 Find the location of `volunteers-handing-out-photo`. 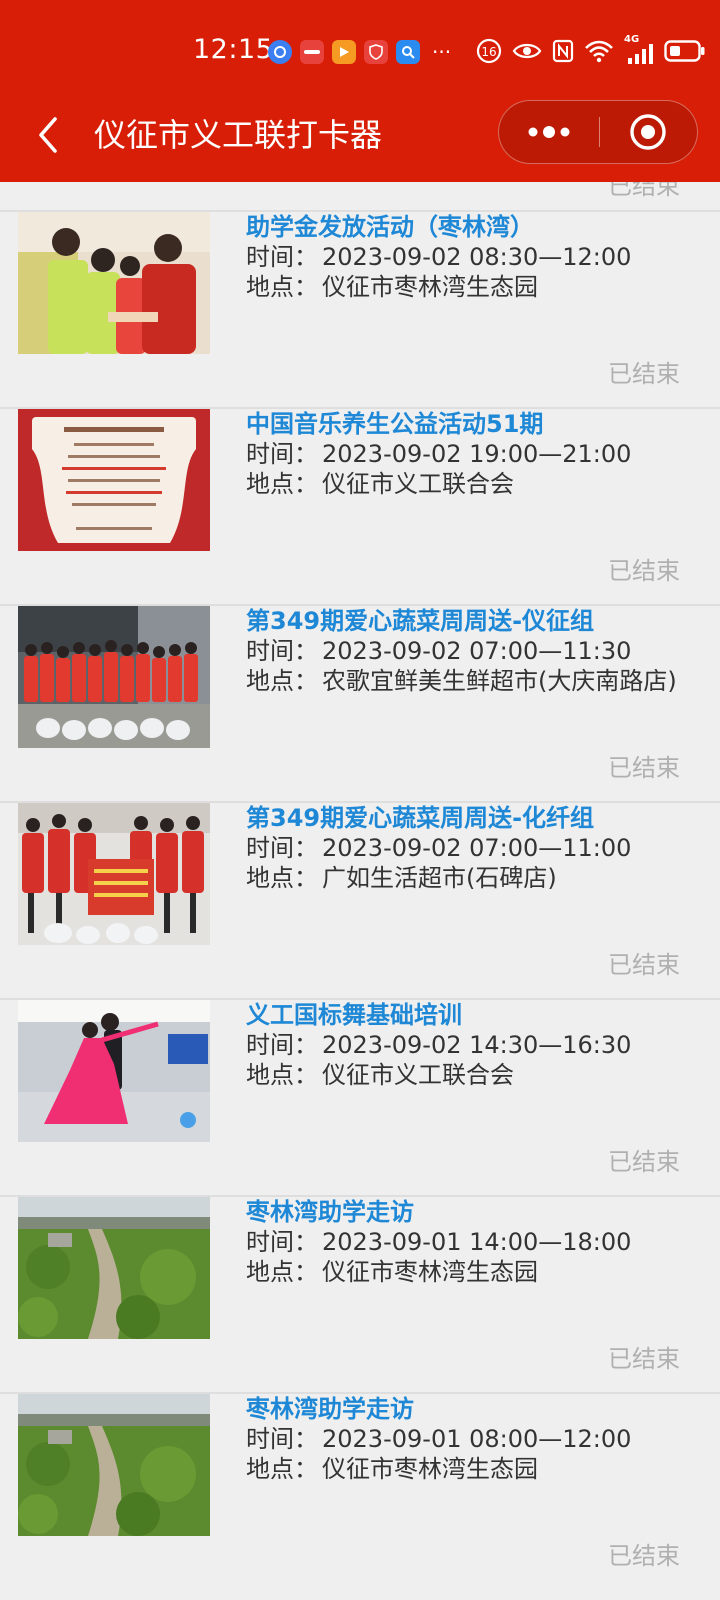

volunteers-handing-out-photo is located at coordinates (114, 283).